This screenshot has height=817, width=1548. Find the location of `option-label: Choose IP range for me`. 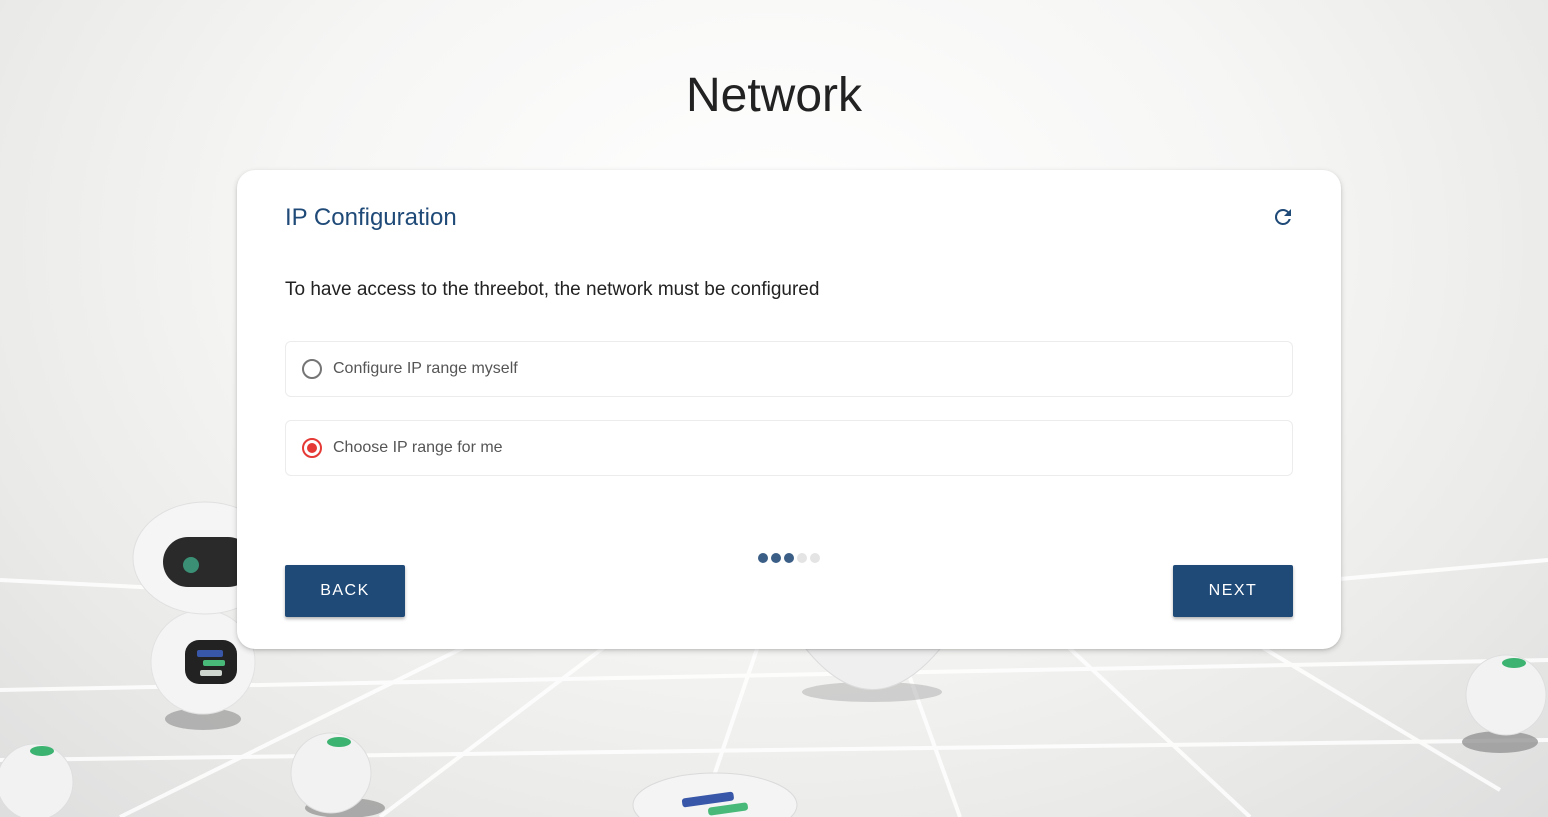

option-label: Choose IP range for me is located at coordinates (418, 447).